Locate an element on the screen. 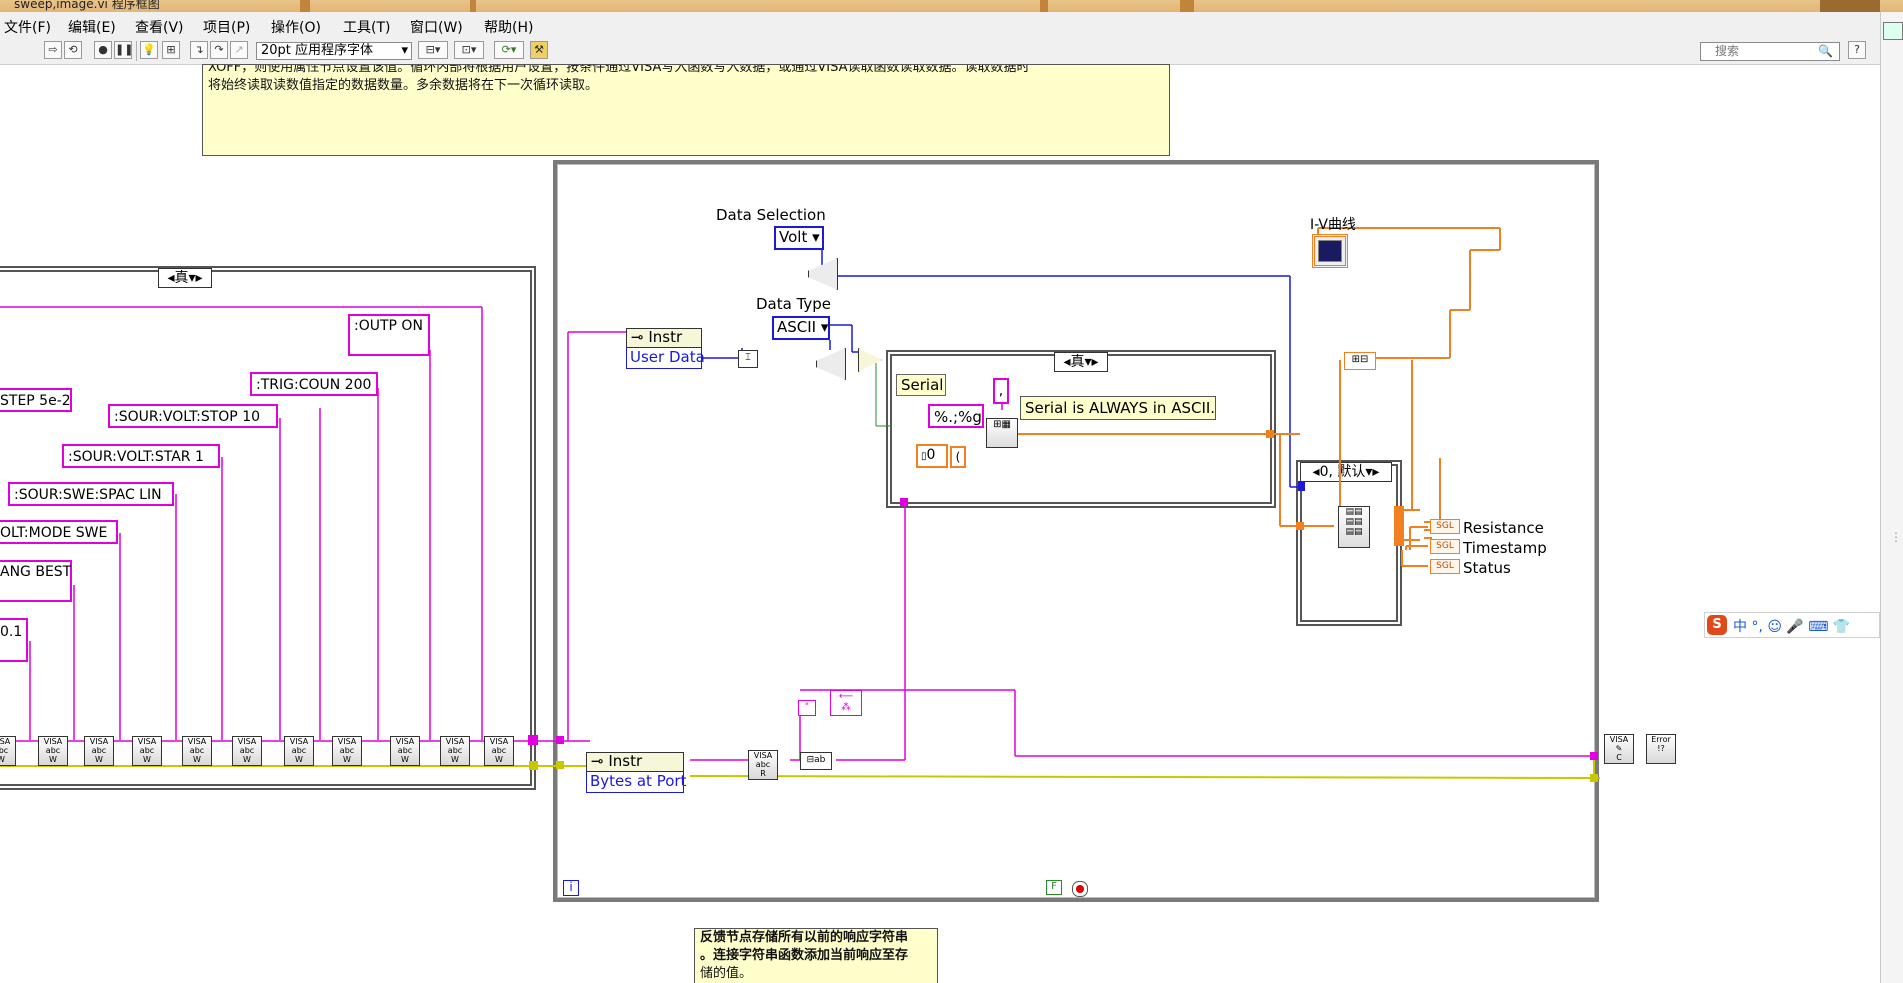 This screenshot has height=983, width=1903. format-string-constant: %.;%g is located at coordinates (956, 416).